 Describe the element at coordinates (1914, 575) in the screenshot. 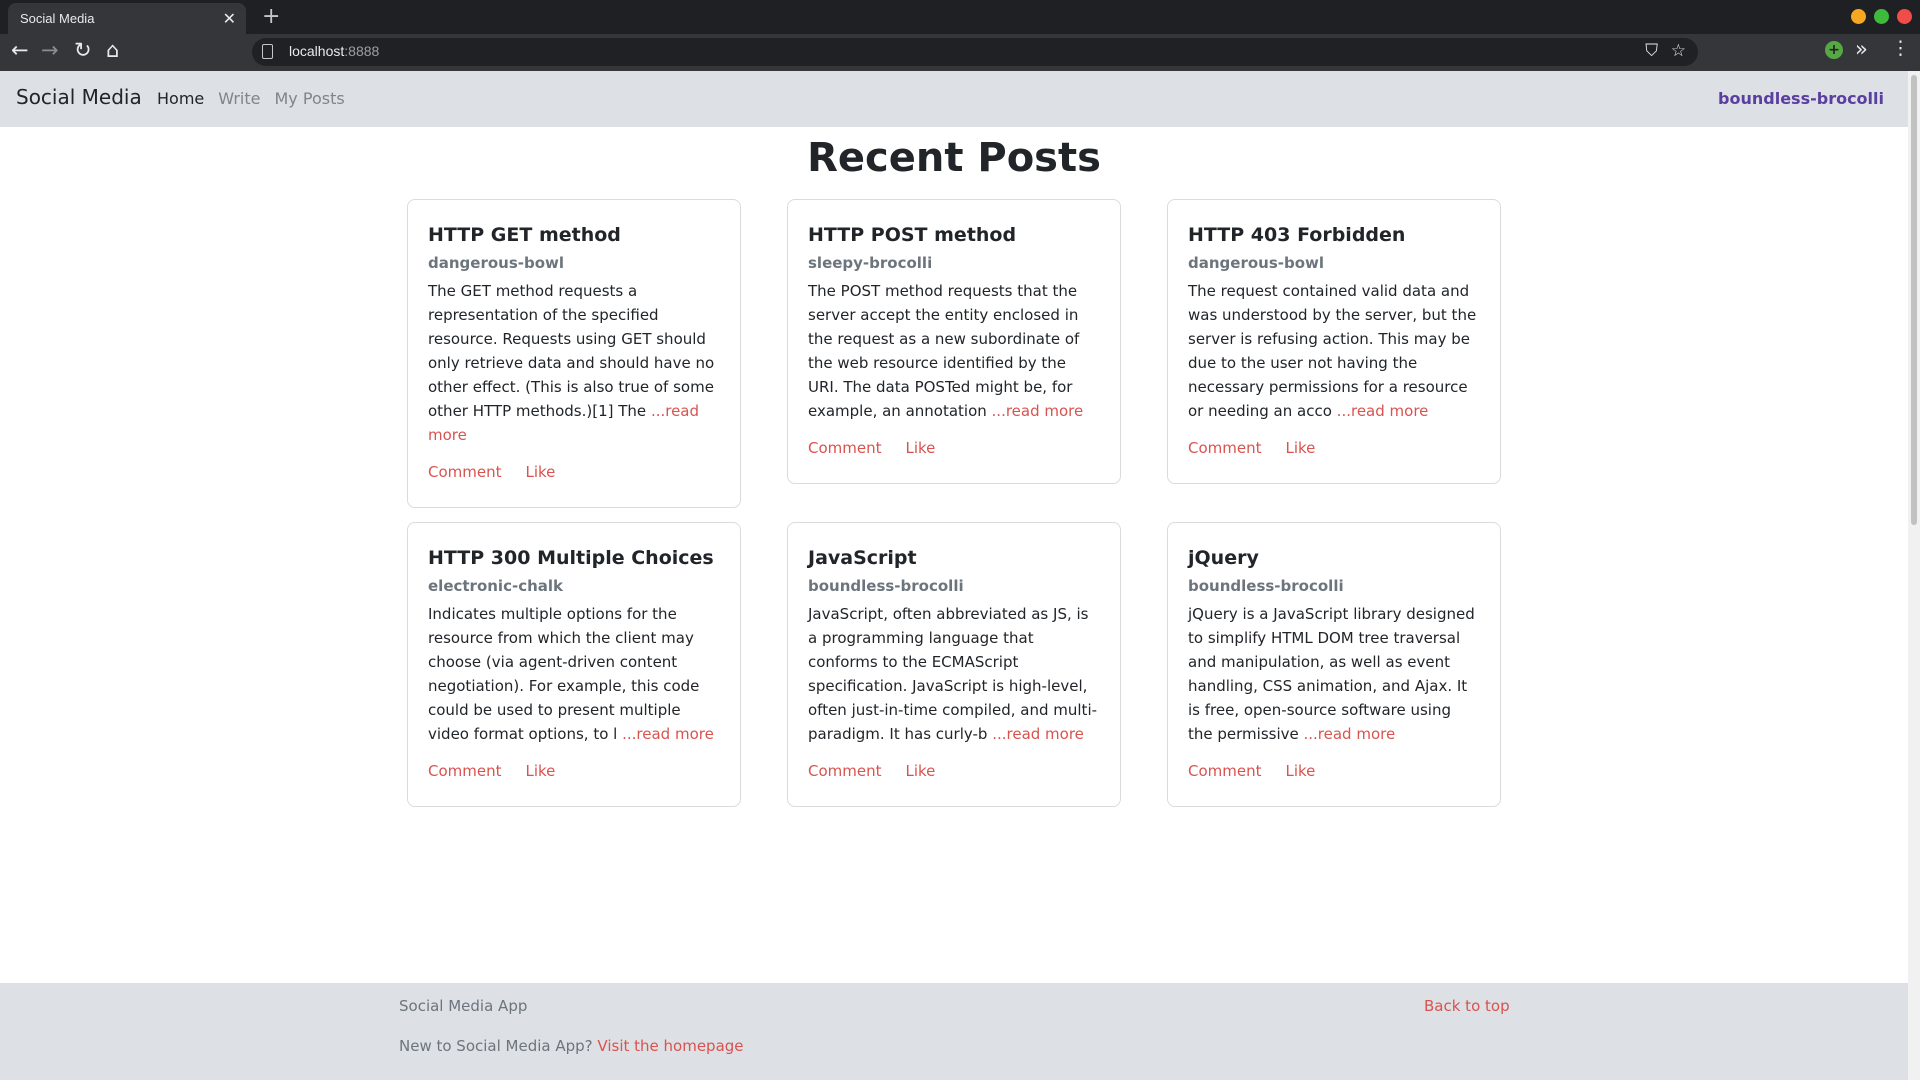

I see `page-scrollbar` at that location.